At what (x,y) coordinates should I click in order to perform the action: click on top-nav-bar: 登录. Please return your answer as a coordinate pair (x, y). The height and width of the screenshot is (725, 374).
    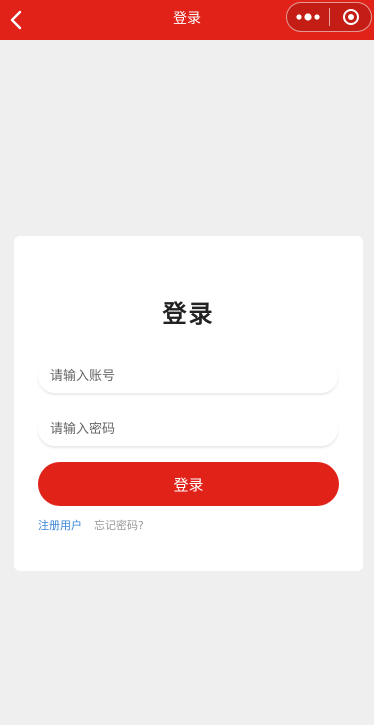
    Looking at the image, I should click on (187, 20).